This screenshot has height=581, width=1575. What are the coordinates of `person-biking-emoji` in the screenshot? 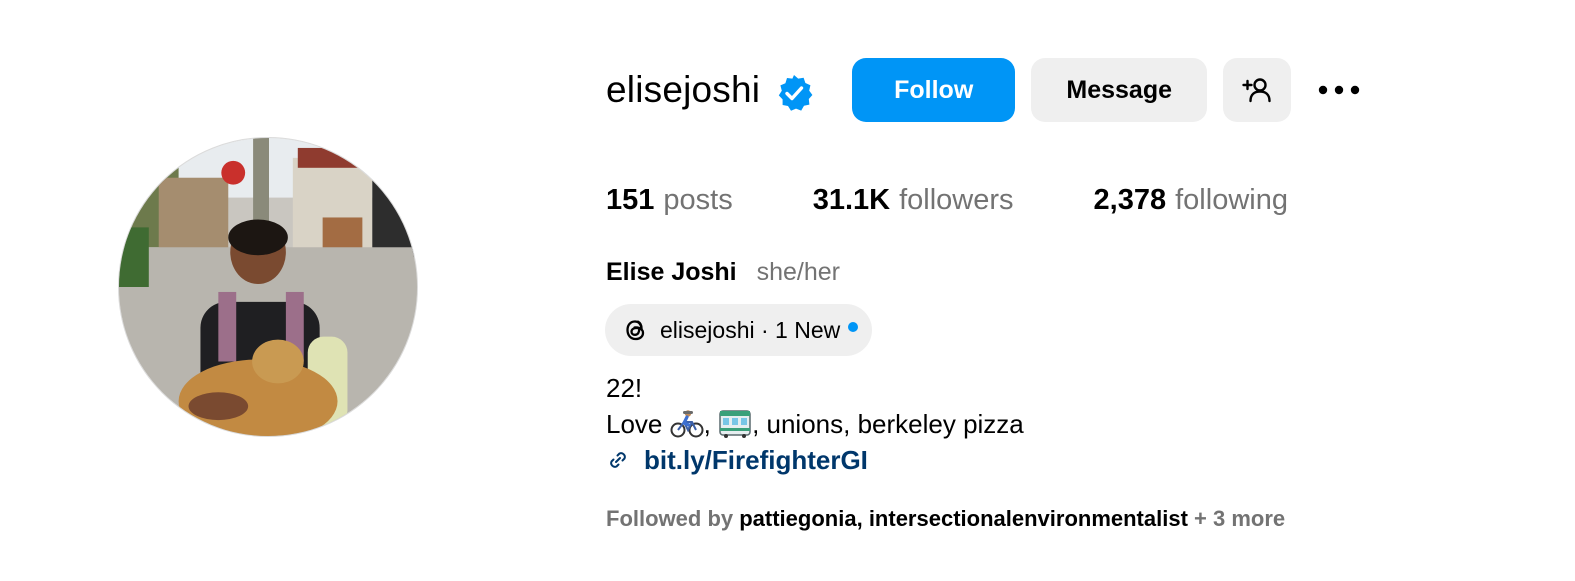 It's located at (687, 424).